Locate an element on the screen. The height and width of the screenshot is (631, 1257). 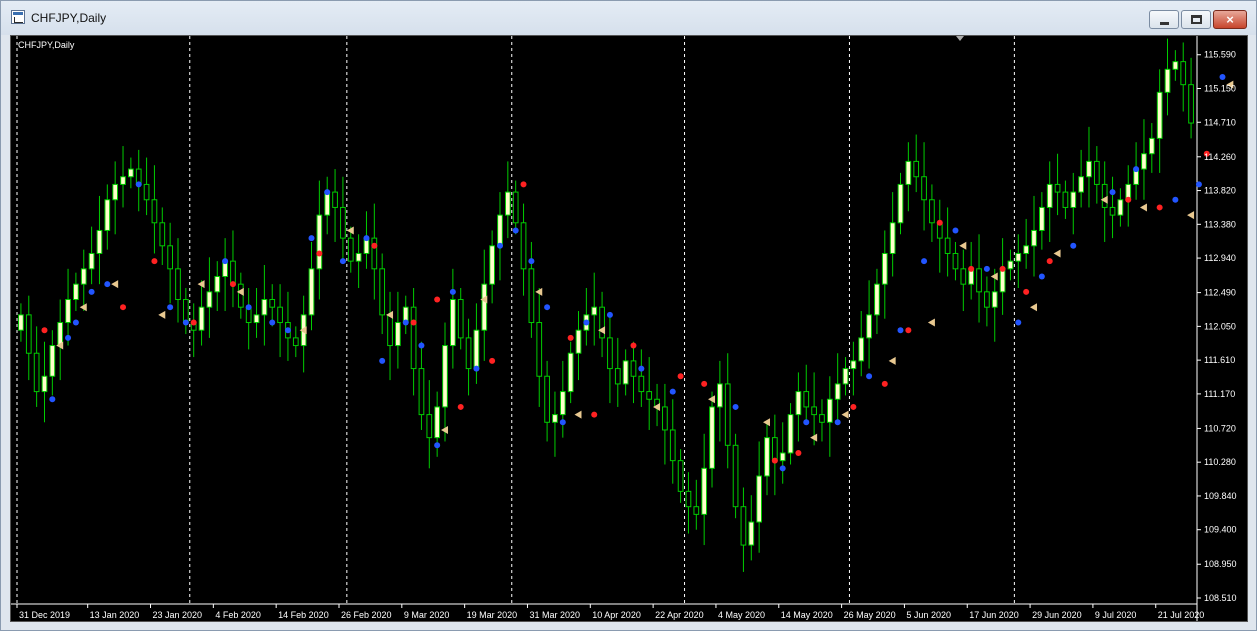
time-tick-label: 26 Feb 2020 is located at coordinates (366, 615).